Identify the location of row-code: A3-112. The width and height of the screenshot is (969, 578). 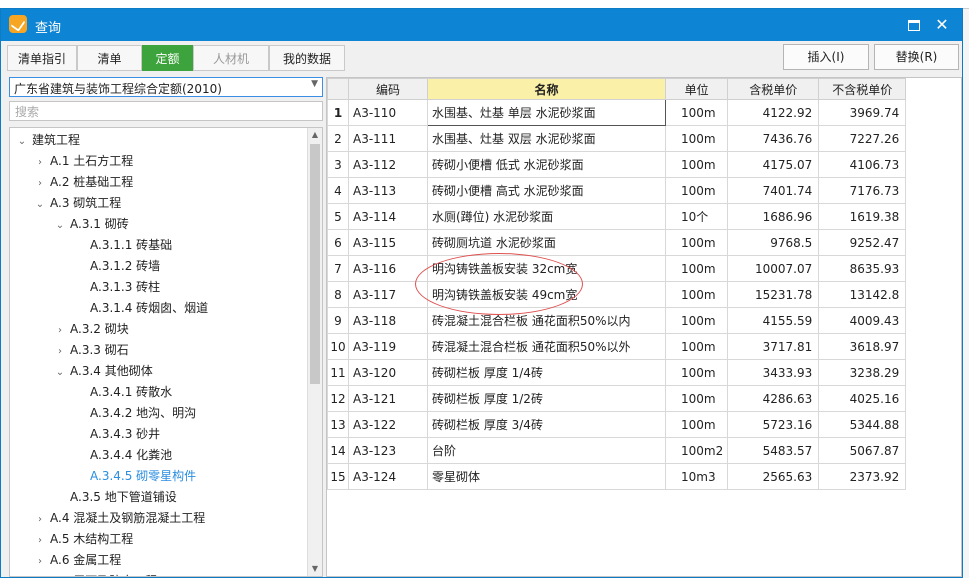
(388, 164).